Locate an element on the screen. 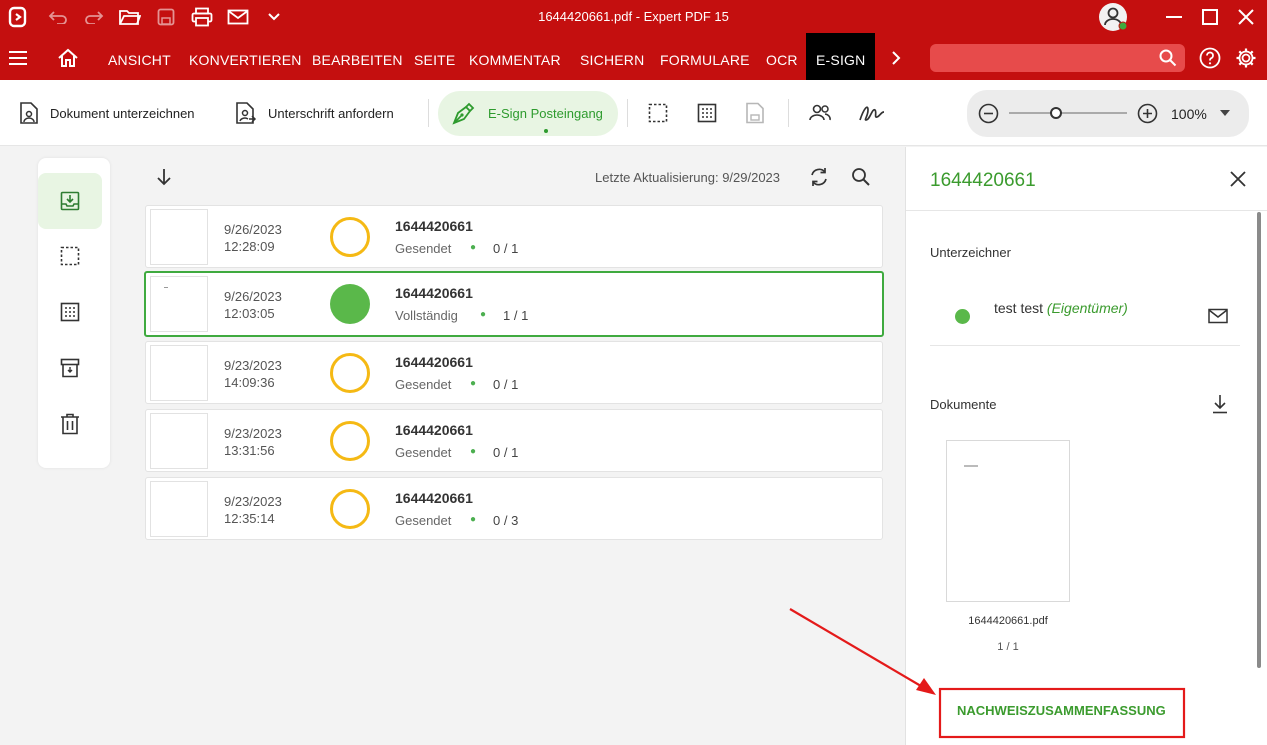 This screenshot has width=1267, height=745. zoom-value: 100% is located at coordinates (1189, 114).